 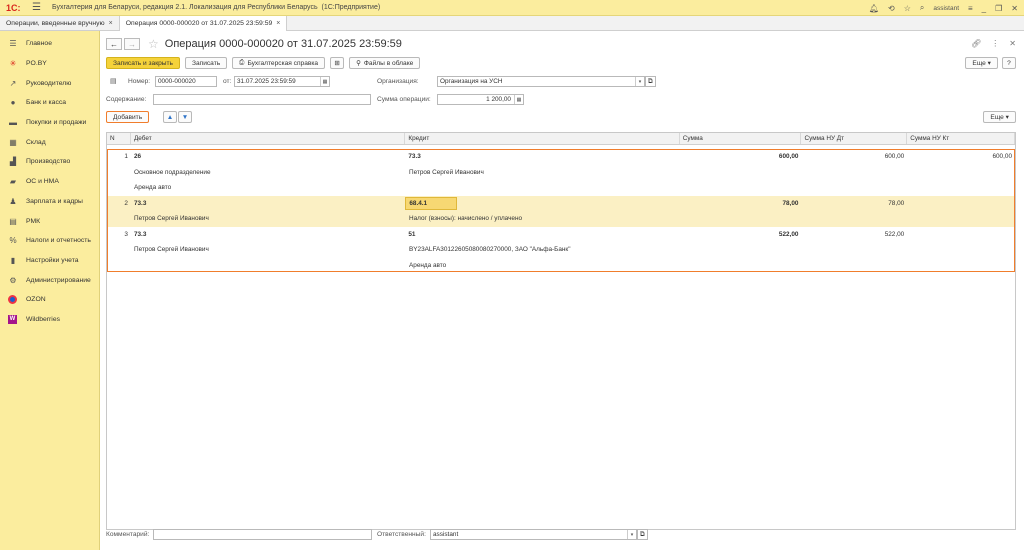 I want to click on search-icon: ⌕, so click(x=922, y=8).